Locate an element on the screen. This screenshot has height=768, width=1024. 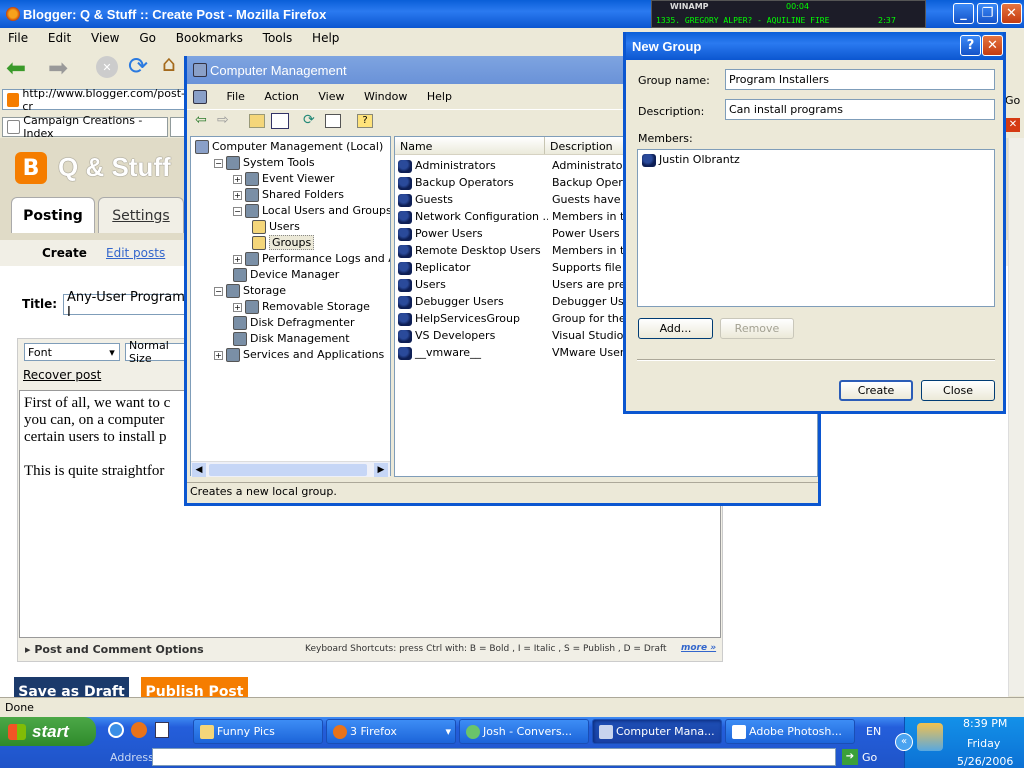
size-select: Normal Size is located at coordinates (156, 352).